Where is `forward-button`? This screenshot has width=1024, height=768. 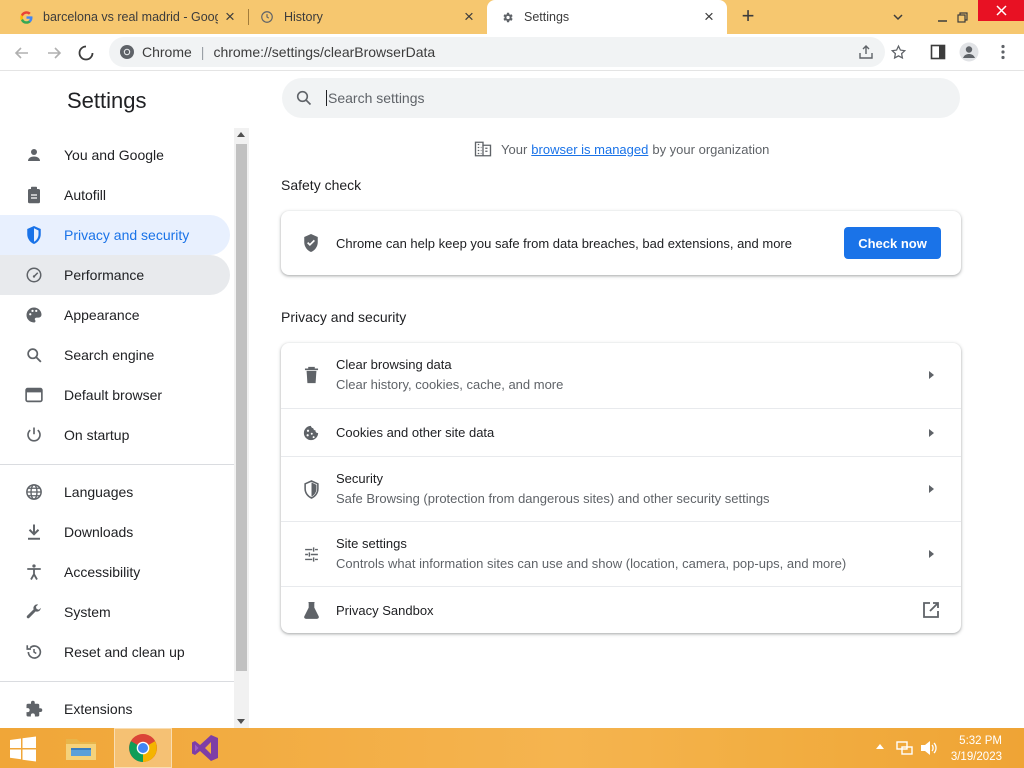
forward-button is located at coordinates (54, 53).